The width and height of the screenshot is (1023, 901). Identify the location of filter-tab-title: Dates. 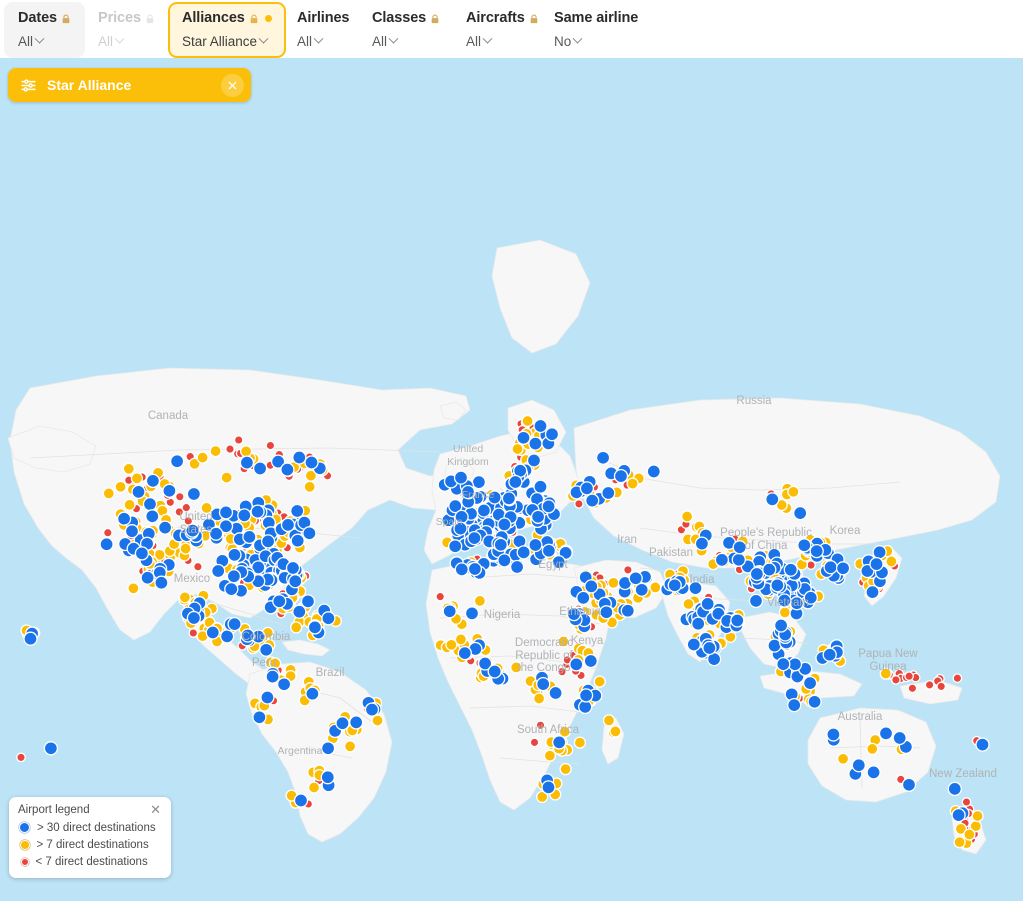
(37, 18).